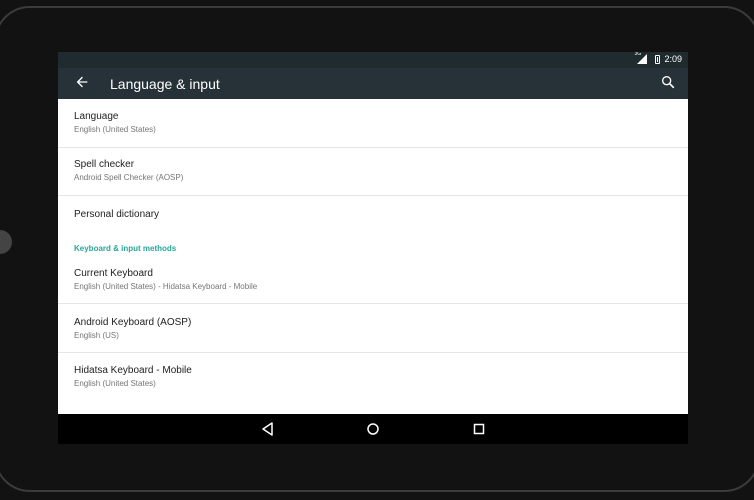 The image size is (754, 500). I want to click on nav-back-icon, so click(268, 429).